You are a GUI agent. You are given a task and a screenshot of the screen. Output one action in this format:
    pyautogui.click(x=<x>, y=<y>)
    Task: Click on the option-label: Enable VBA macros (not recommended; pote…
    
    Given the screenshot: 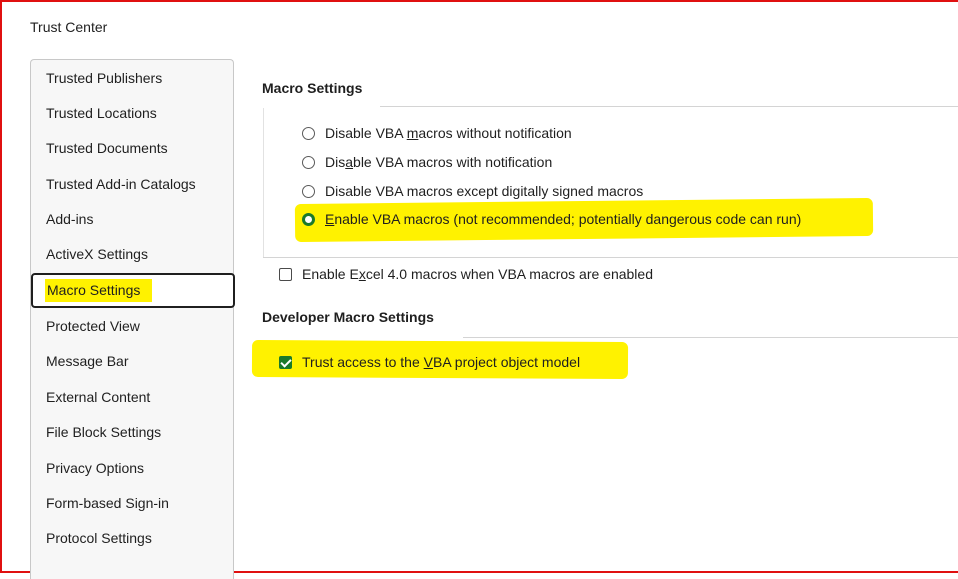 What is the action you would take?
    pyautogui.click(x=563, y=219)
    